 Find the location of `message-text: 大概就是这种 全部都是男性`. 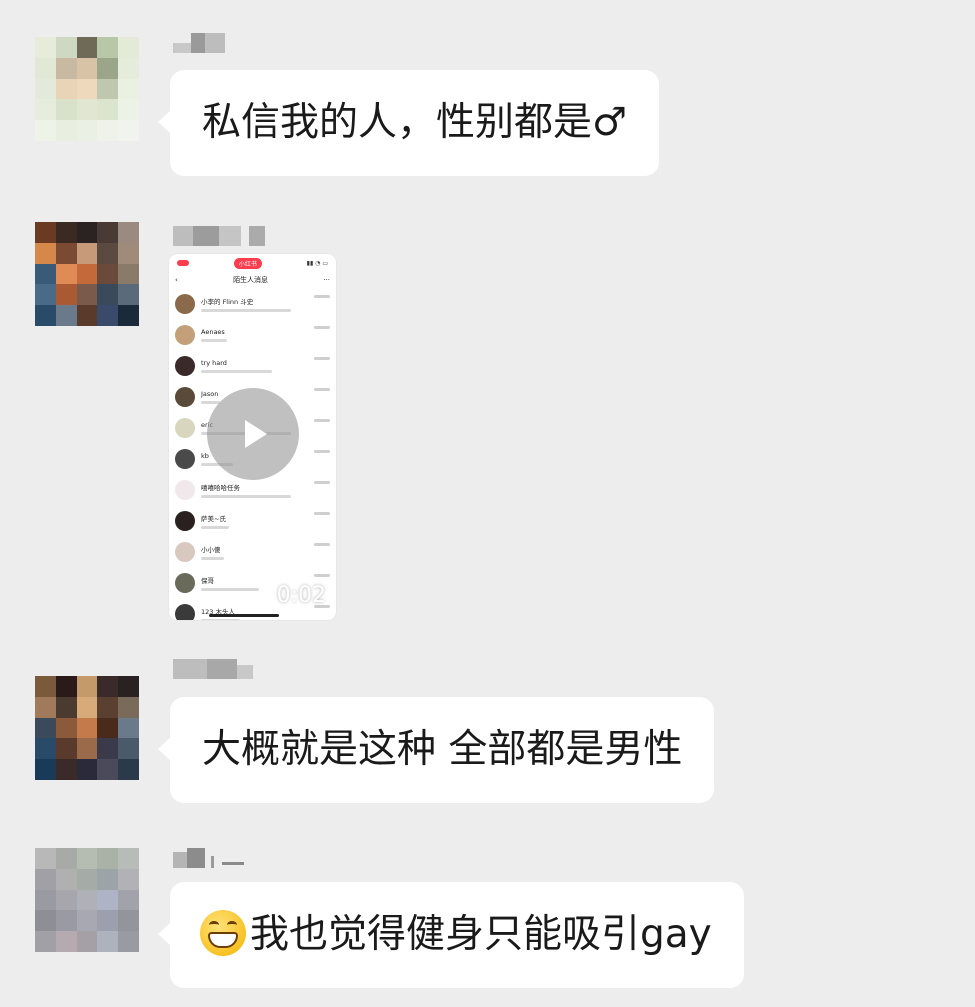

message-text: 大概就是这种 全部都是男性 is located at coordinates (442, 749).